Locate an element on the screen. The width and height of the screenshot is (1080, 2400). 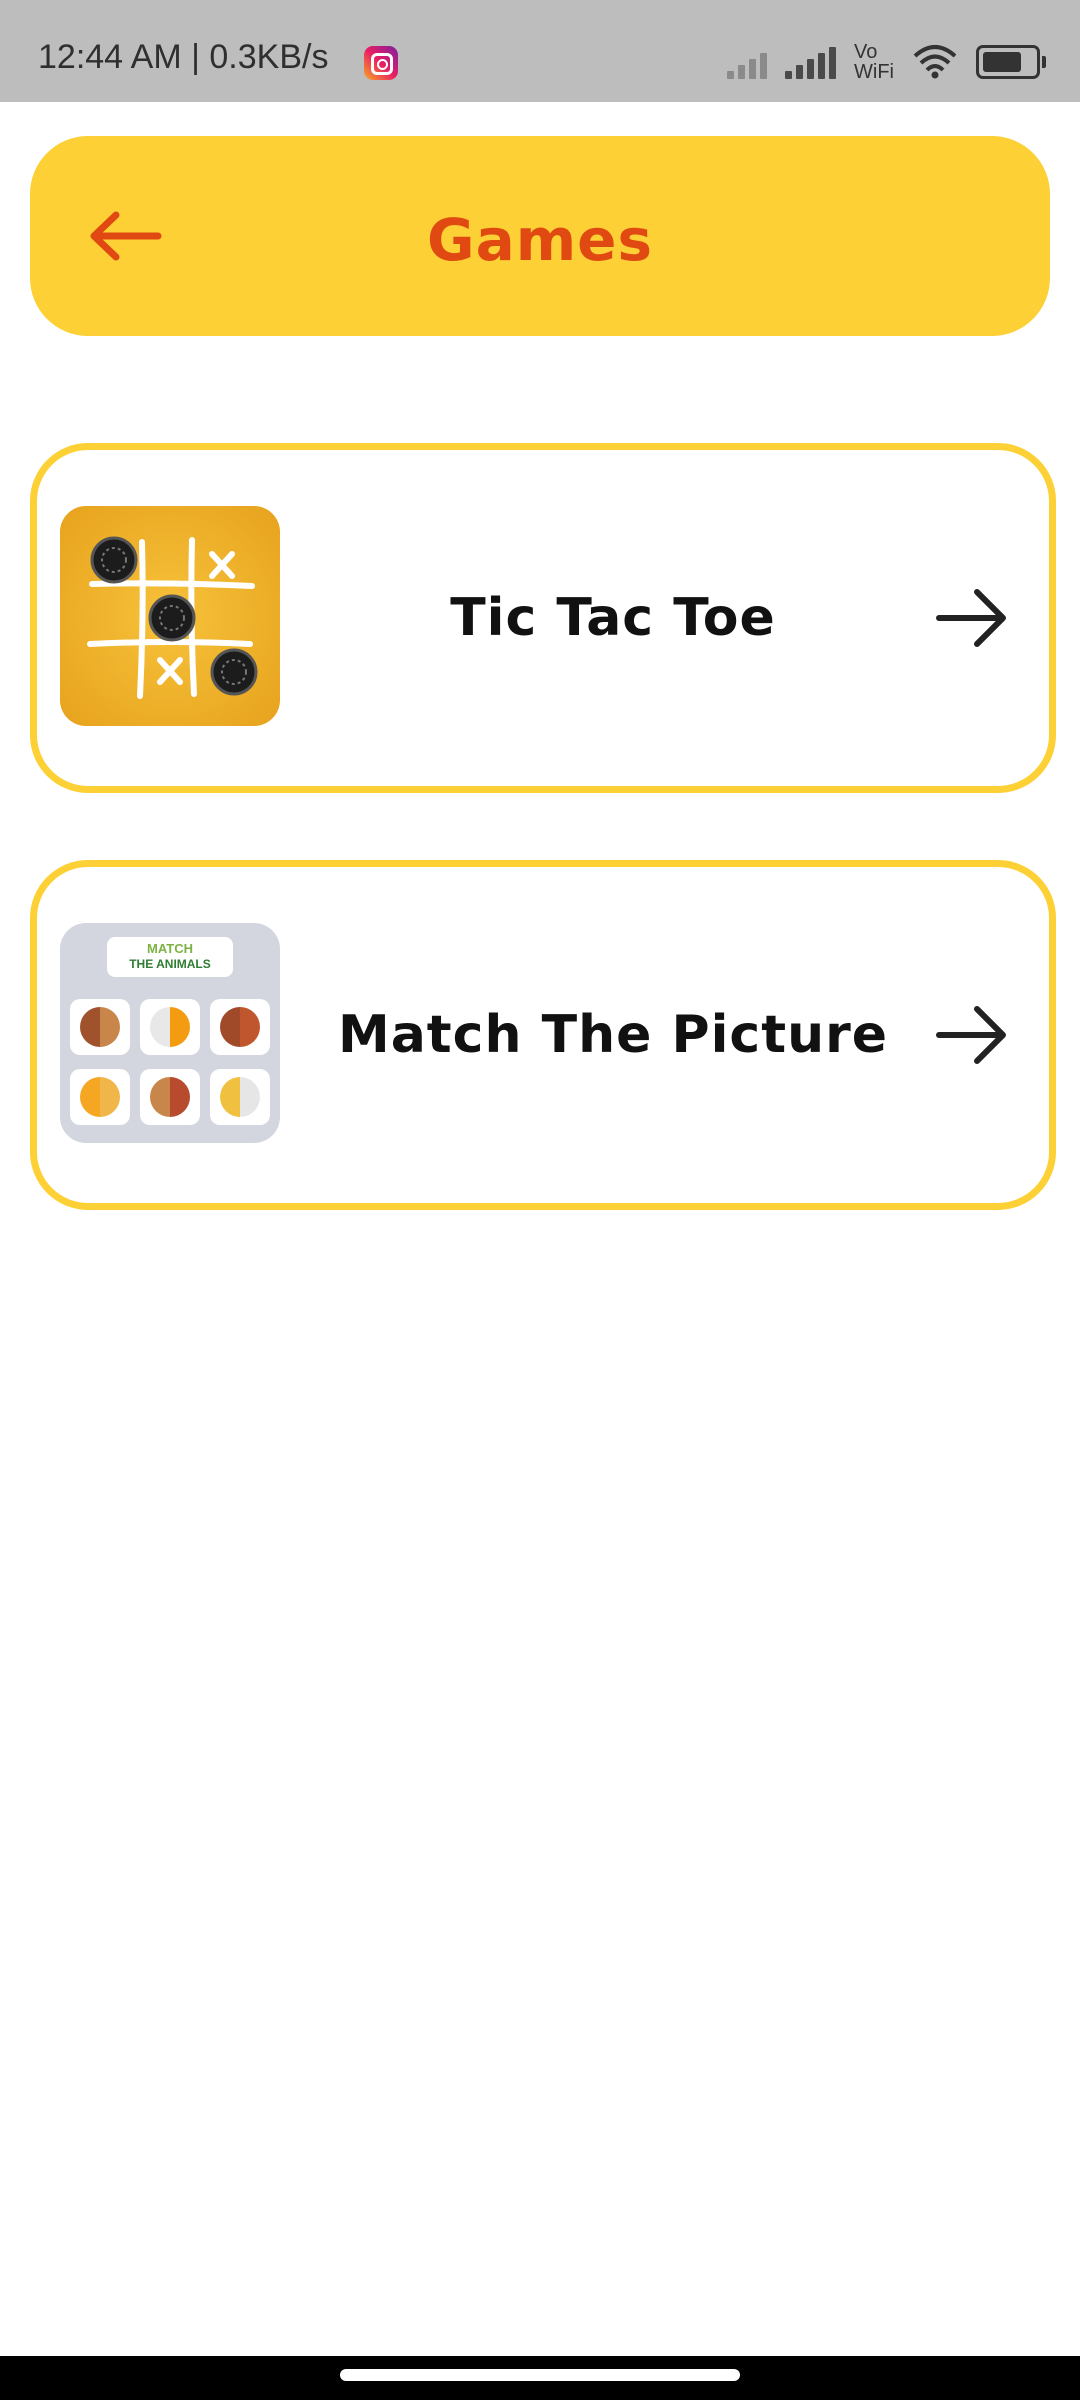
instagram-icon is located at coordinates (381, 63).